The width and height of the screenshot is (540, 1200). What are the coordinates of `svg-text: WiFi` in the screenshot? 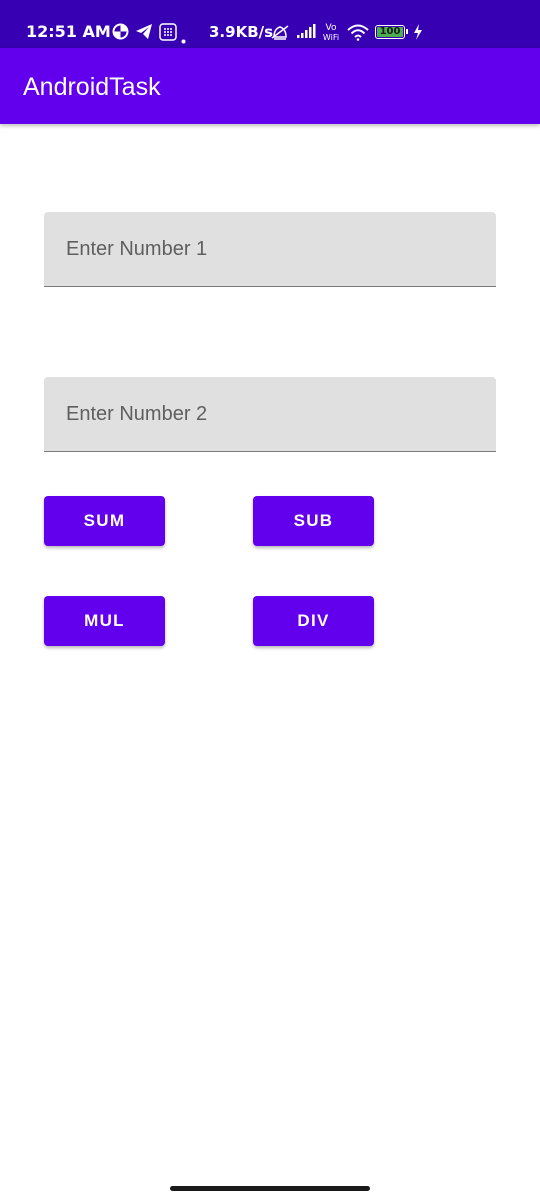 It's located at (331, 37).